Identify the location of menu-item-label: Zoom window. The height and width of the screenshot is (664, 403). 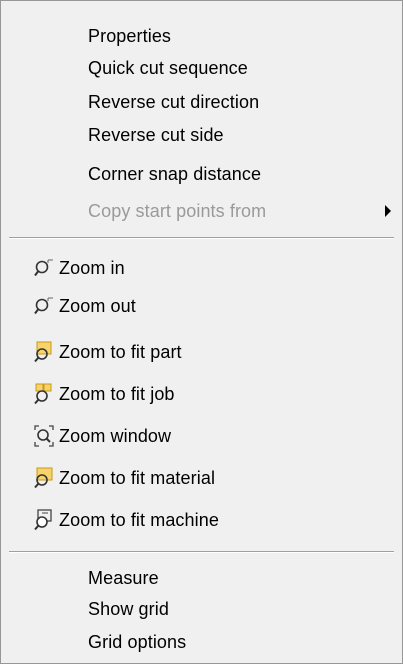
(115, 435).